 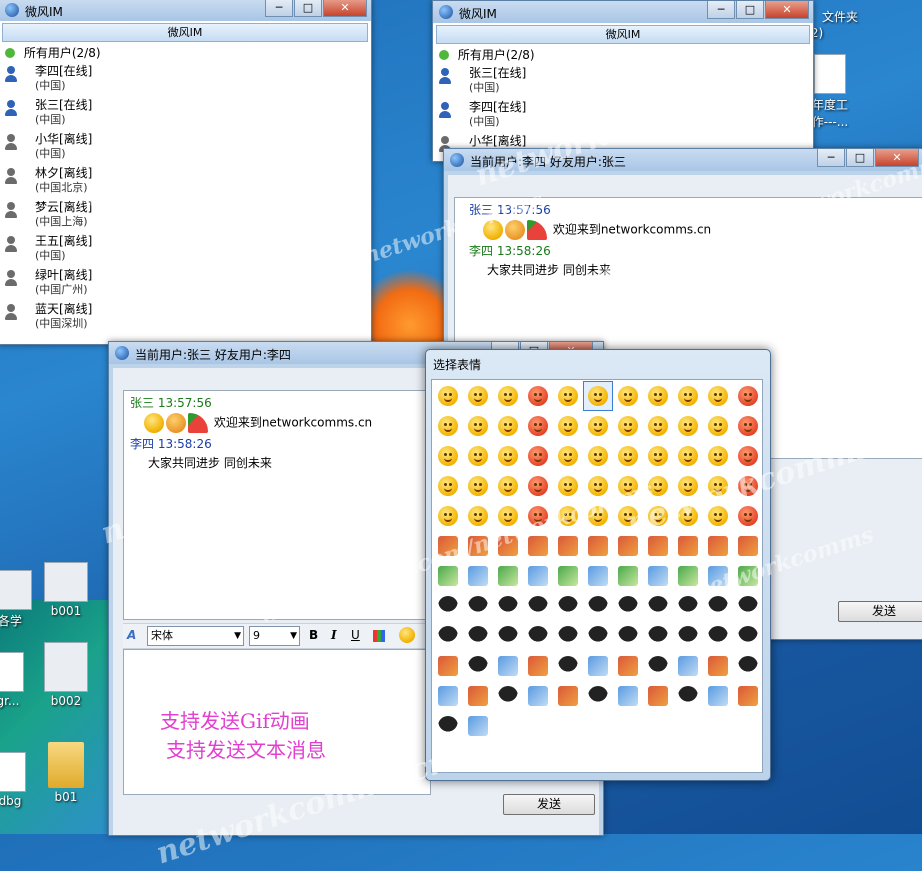 I want to click on titlebar: 当前用户:李四 好友用户:张三 ─ □ ✕, so click(x=683, y=160).